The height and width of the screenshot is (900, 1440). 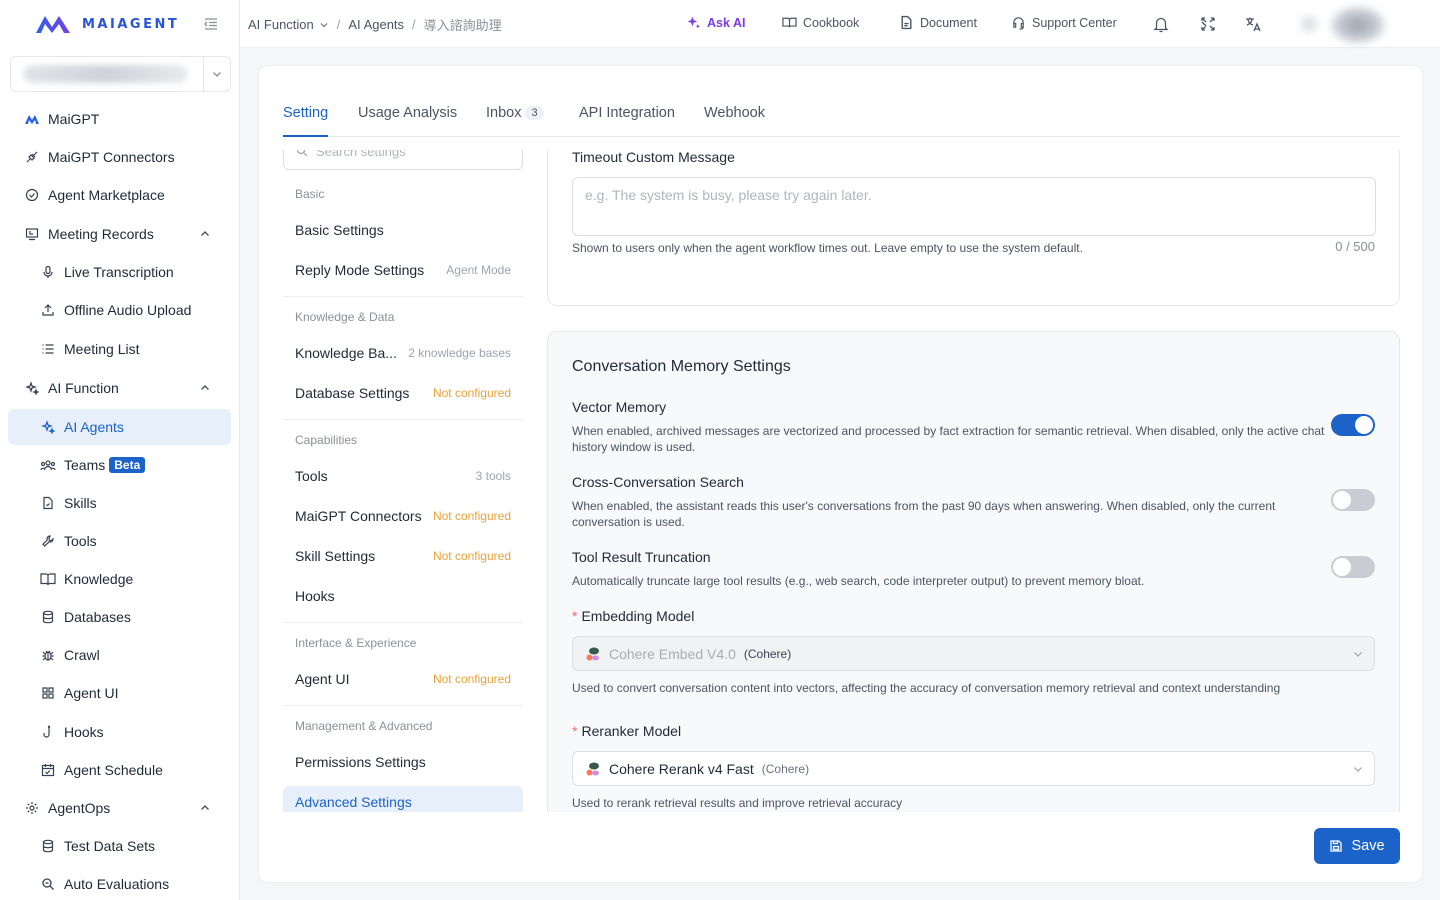 I want to click on tab-webhook: Webhook, so click(x=734, y=121).